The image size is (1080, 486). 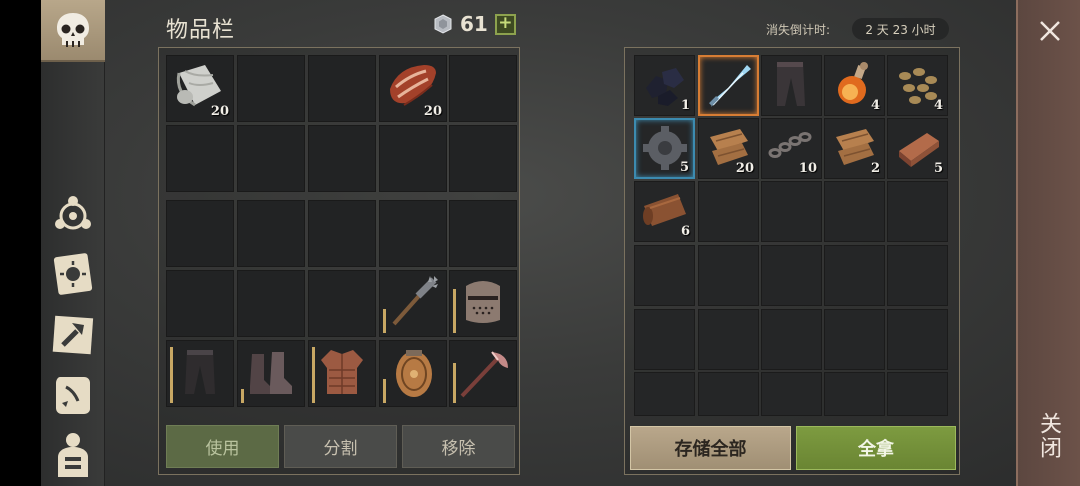 What do you see at coordinates (791, 148) in the screenshot?
I see `container-slot: 10` at bounding box center [791, 148].